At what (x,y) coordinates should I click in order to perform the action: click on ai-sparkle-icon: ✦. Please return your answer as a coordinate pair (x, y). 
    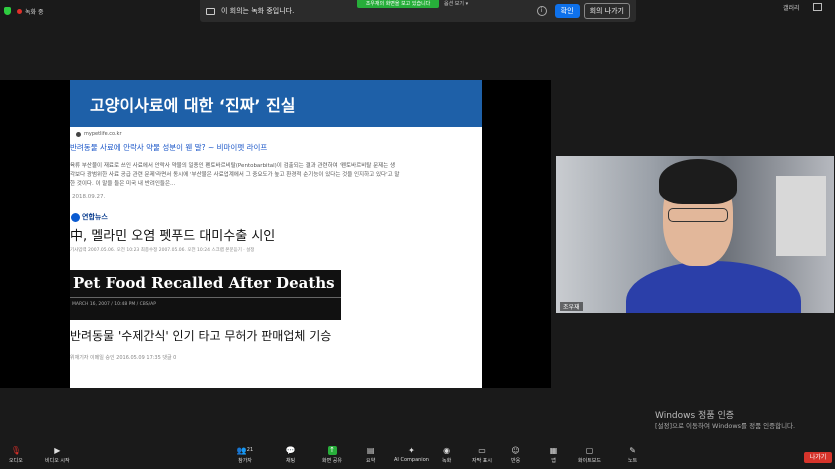
    Looking at the image, I should click on (411, 450).